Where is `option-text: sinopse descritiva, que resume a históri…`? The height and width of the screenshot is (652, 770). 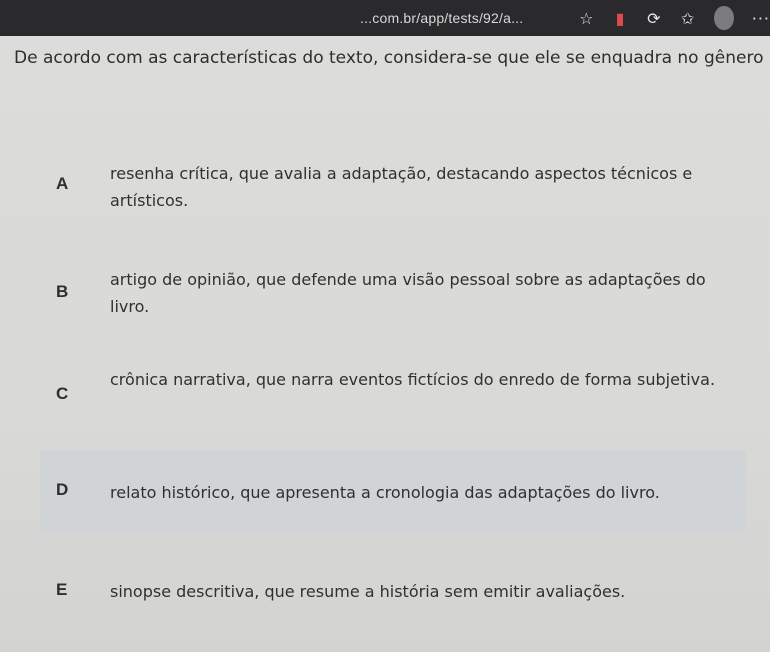
option-text: sinopse descritiva, que resume a históri… is located at coordinates (368, 591).